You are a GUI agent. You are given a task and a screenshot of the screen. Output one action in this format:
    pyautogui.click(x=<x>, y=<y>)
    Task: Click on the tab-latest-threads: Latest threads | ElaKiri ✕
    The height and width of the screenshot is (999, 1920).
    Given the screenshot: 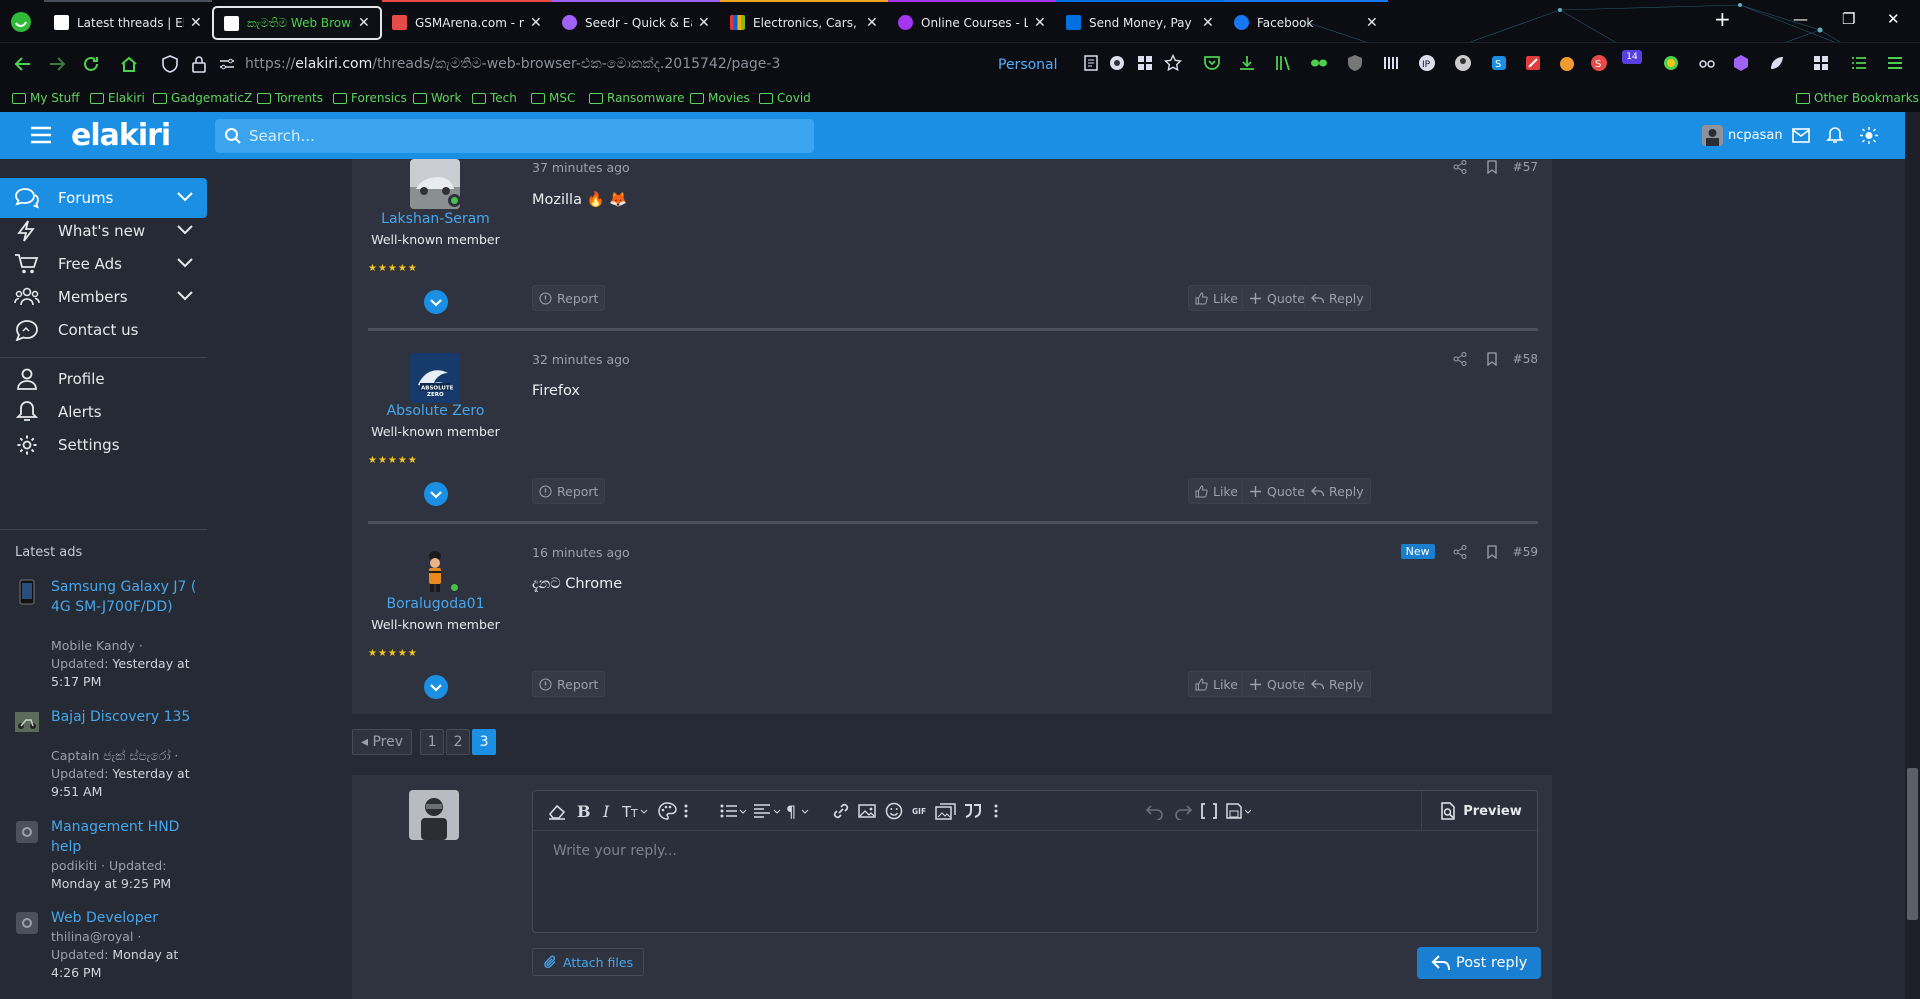 What is the action you would take?
    pyautogui.click(x=128, y=21)
    